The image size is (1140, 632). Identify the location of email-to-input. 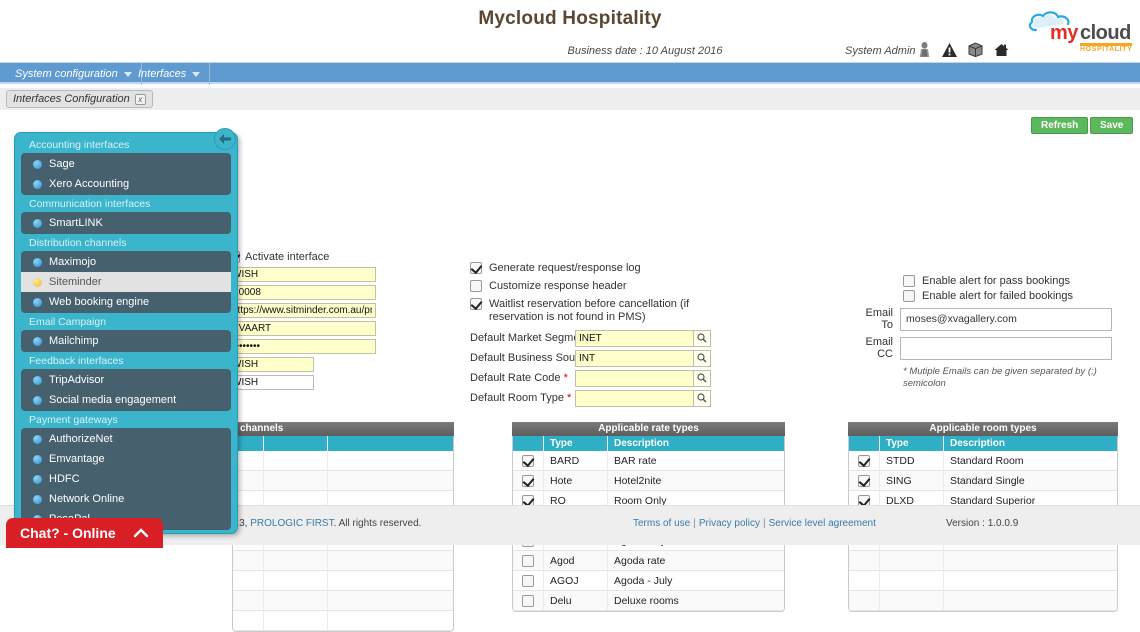
(1006, 319).